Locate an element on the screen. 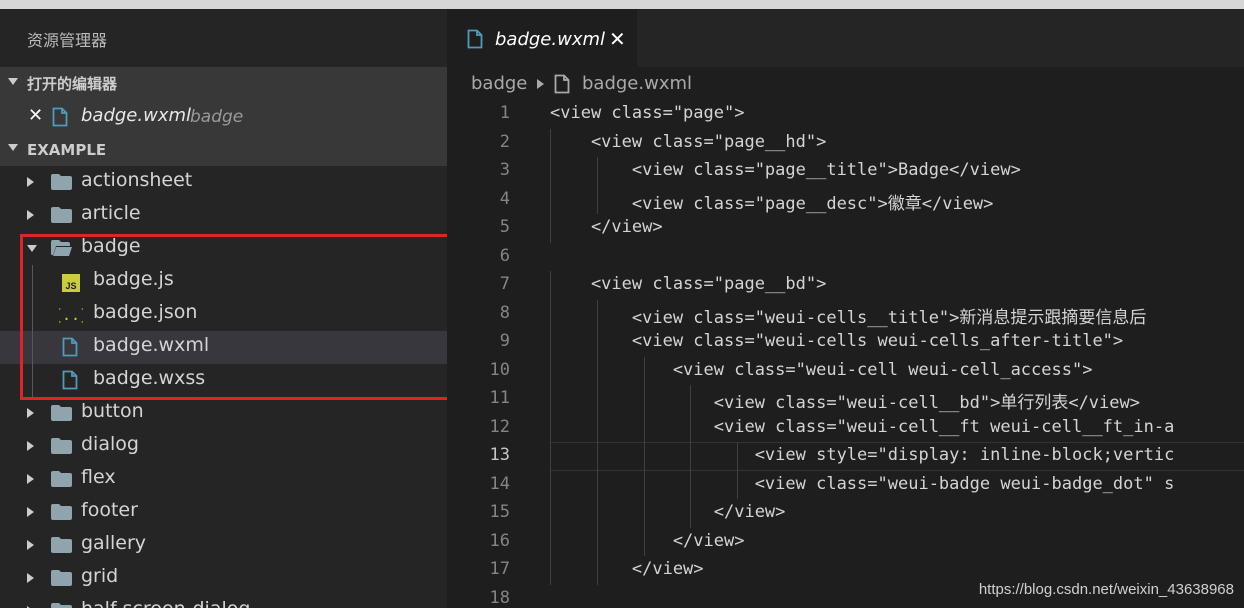 The image size is (1244, 608). line-number: 13 is located at coordinates (499, 455).